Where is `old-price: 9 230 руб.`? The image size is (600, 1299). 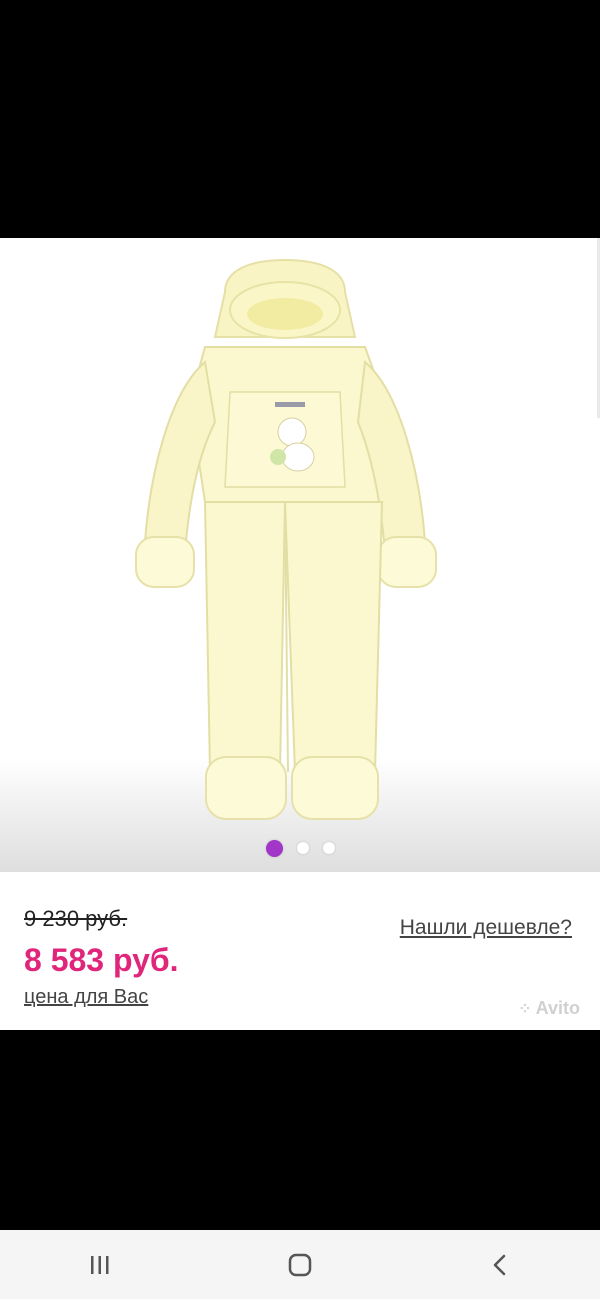 old-price: 9 230 руб. is located at coordinates (76, 918).